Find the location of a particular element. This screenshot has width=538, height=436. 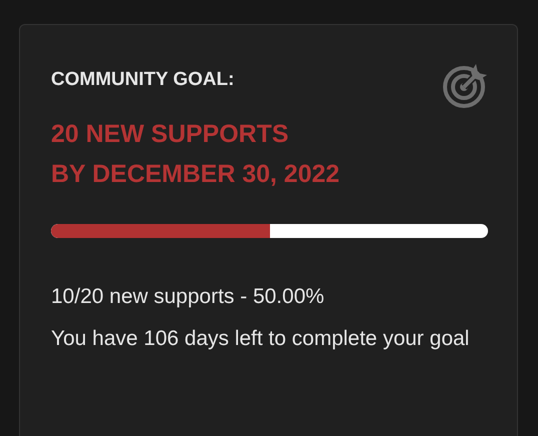

goal-heading: COMMUNITY GOAL: is located at coordinates (142, 80).